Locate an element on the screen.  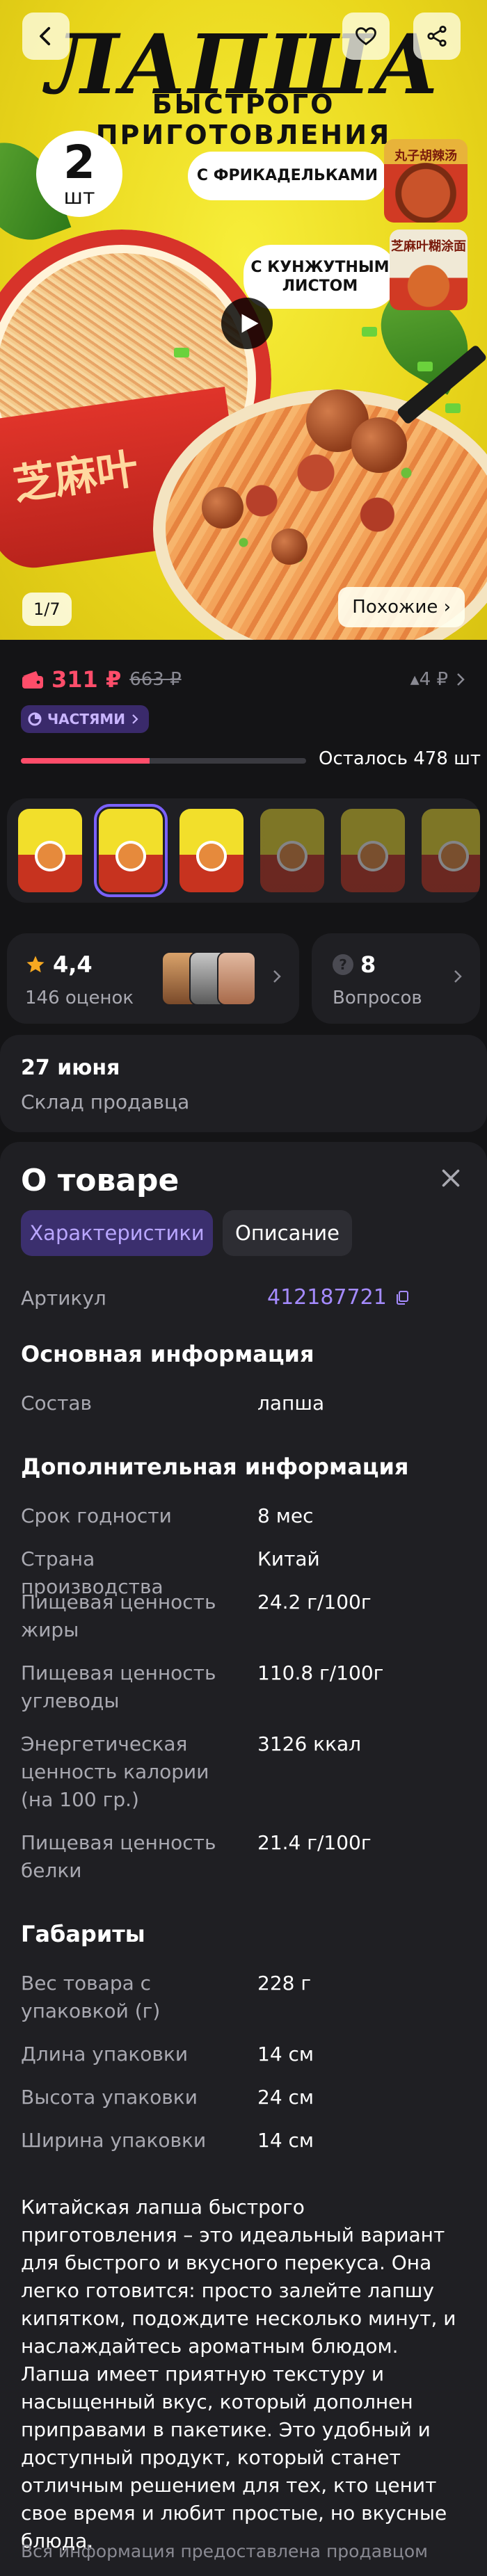
copy-icon is located at coordinates (402, 1297).